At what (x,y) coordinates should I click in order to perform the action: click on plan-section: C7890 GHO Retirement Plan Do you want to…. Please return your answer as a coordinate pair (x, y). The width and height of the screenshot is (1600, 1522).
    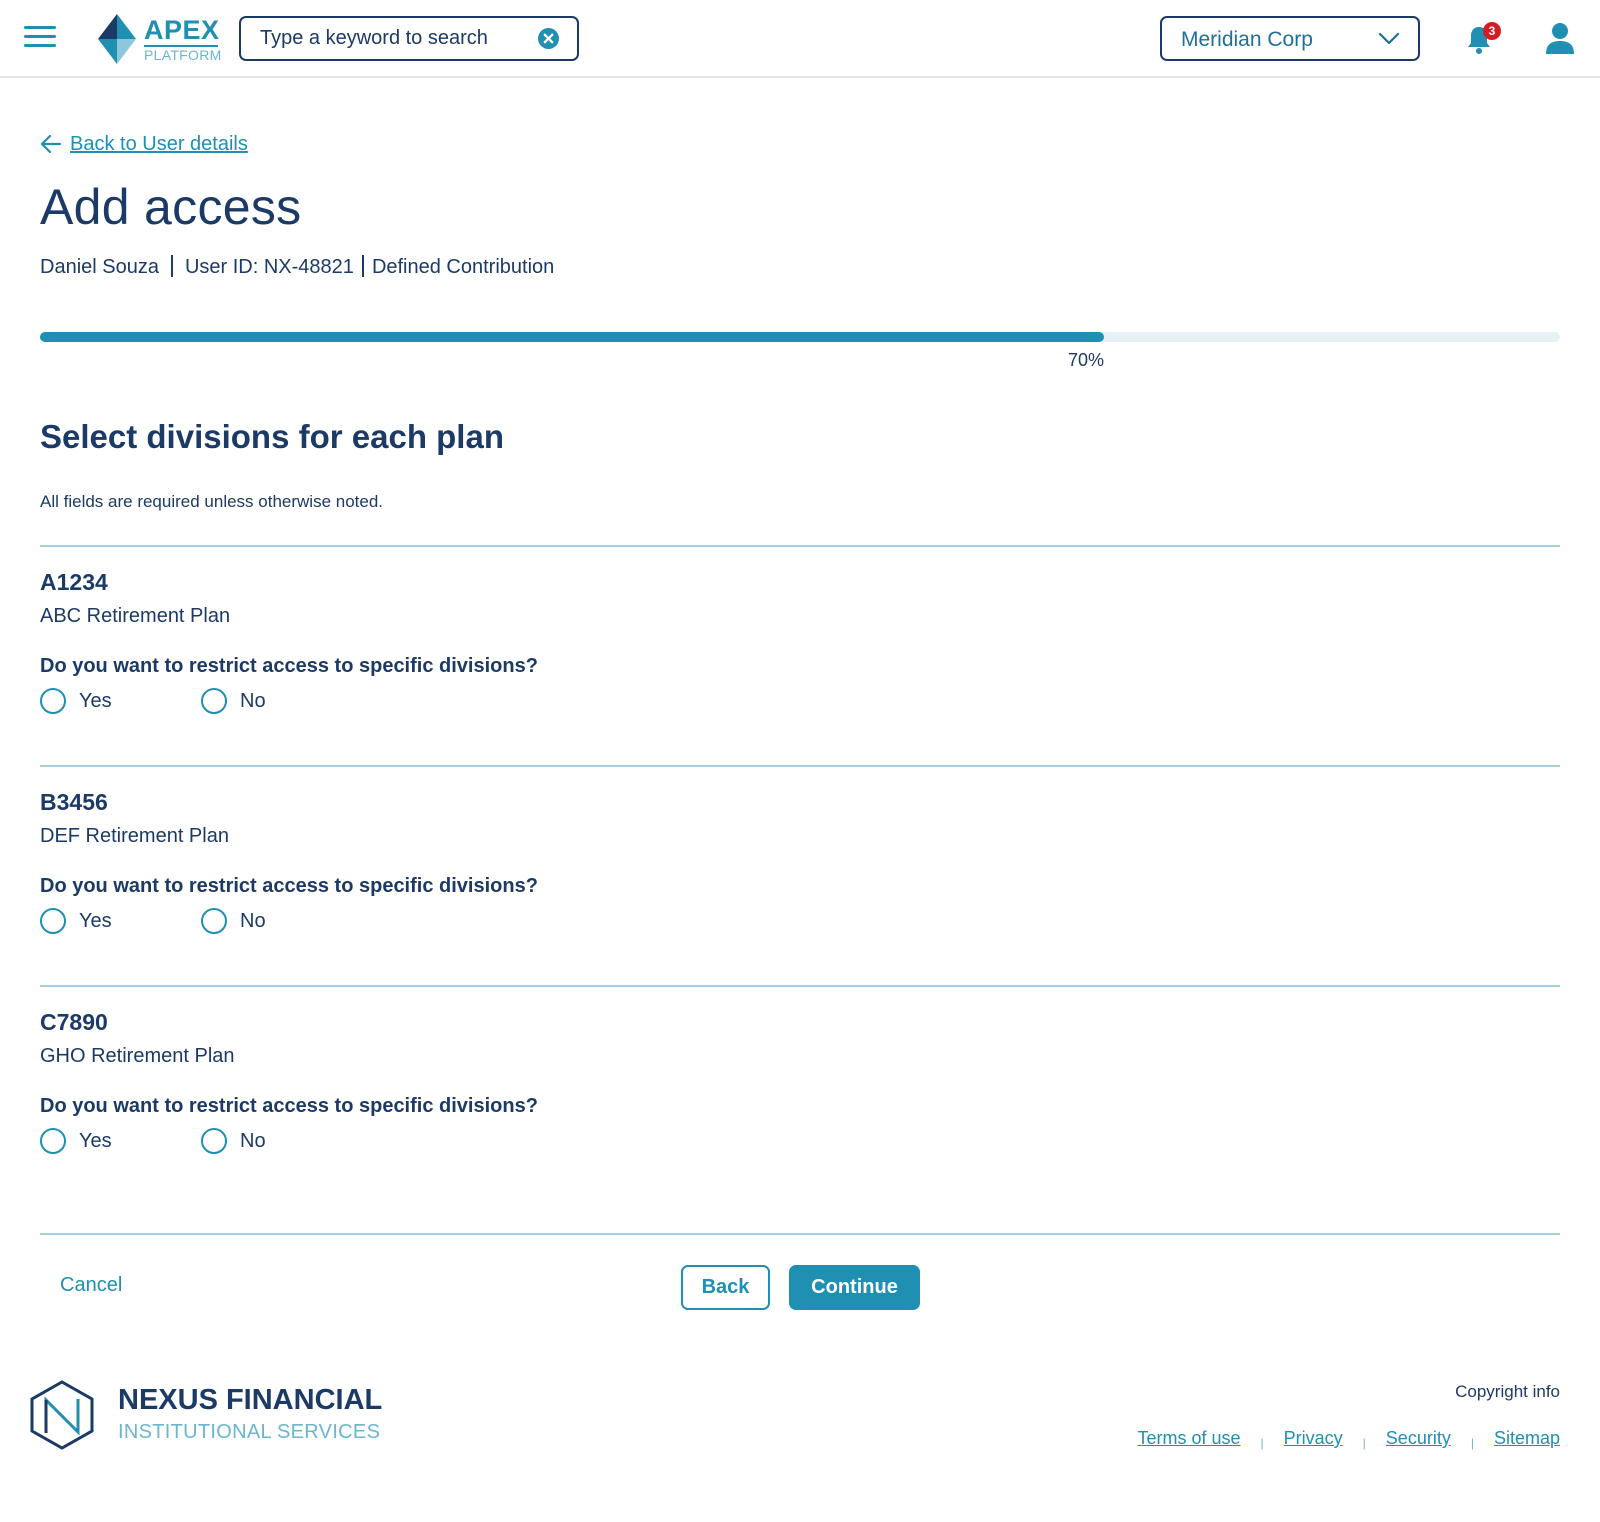
    Looking at the image, I should click on (800, 1096).